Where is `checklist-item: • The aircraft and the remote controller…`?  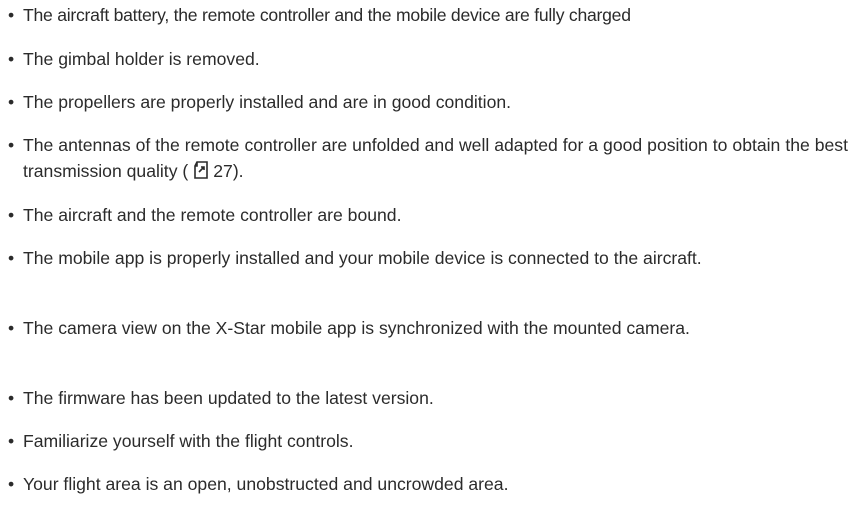 checklist-item: • The aircraft and the remote controller… is located at coordinates (428, 215).